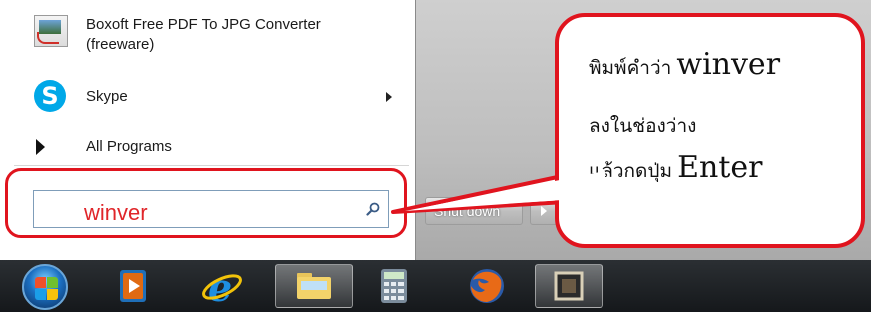 This screenshot has width=871, height=312. What do you see at coordinates (394, 286) in the screenshot?
I see `calculator-icon` at bounding box center [394, 286].